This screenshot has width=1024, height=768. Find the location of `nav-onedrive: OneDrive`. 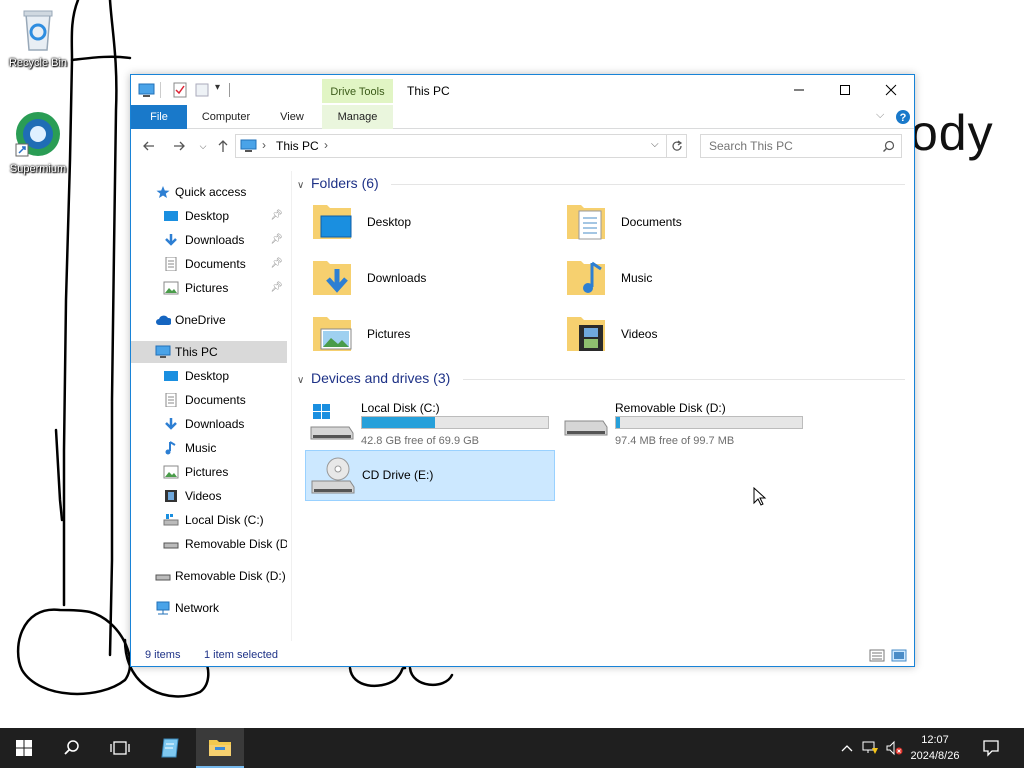

nav-onedrive: OneDrive is located at coordinates (220, 320).